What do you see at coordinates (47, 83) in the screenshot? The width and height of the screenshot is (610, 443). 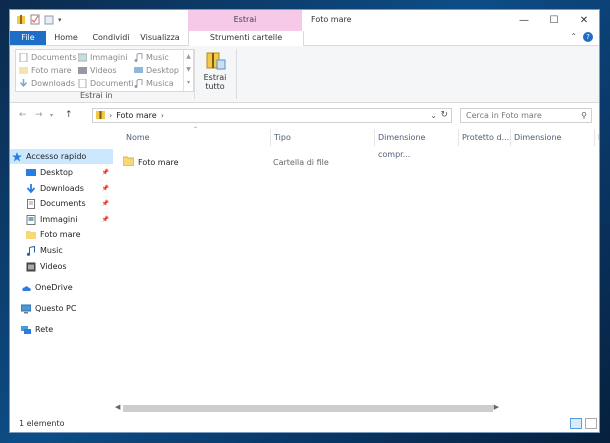 I see `gallery-item-downloads: Downloads` at bounding box center [47, 83].